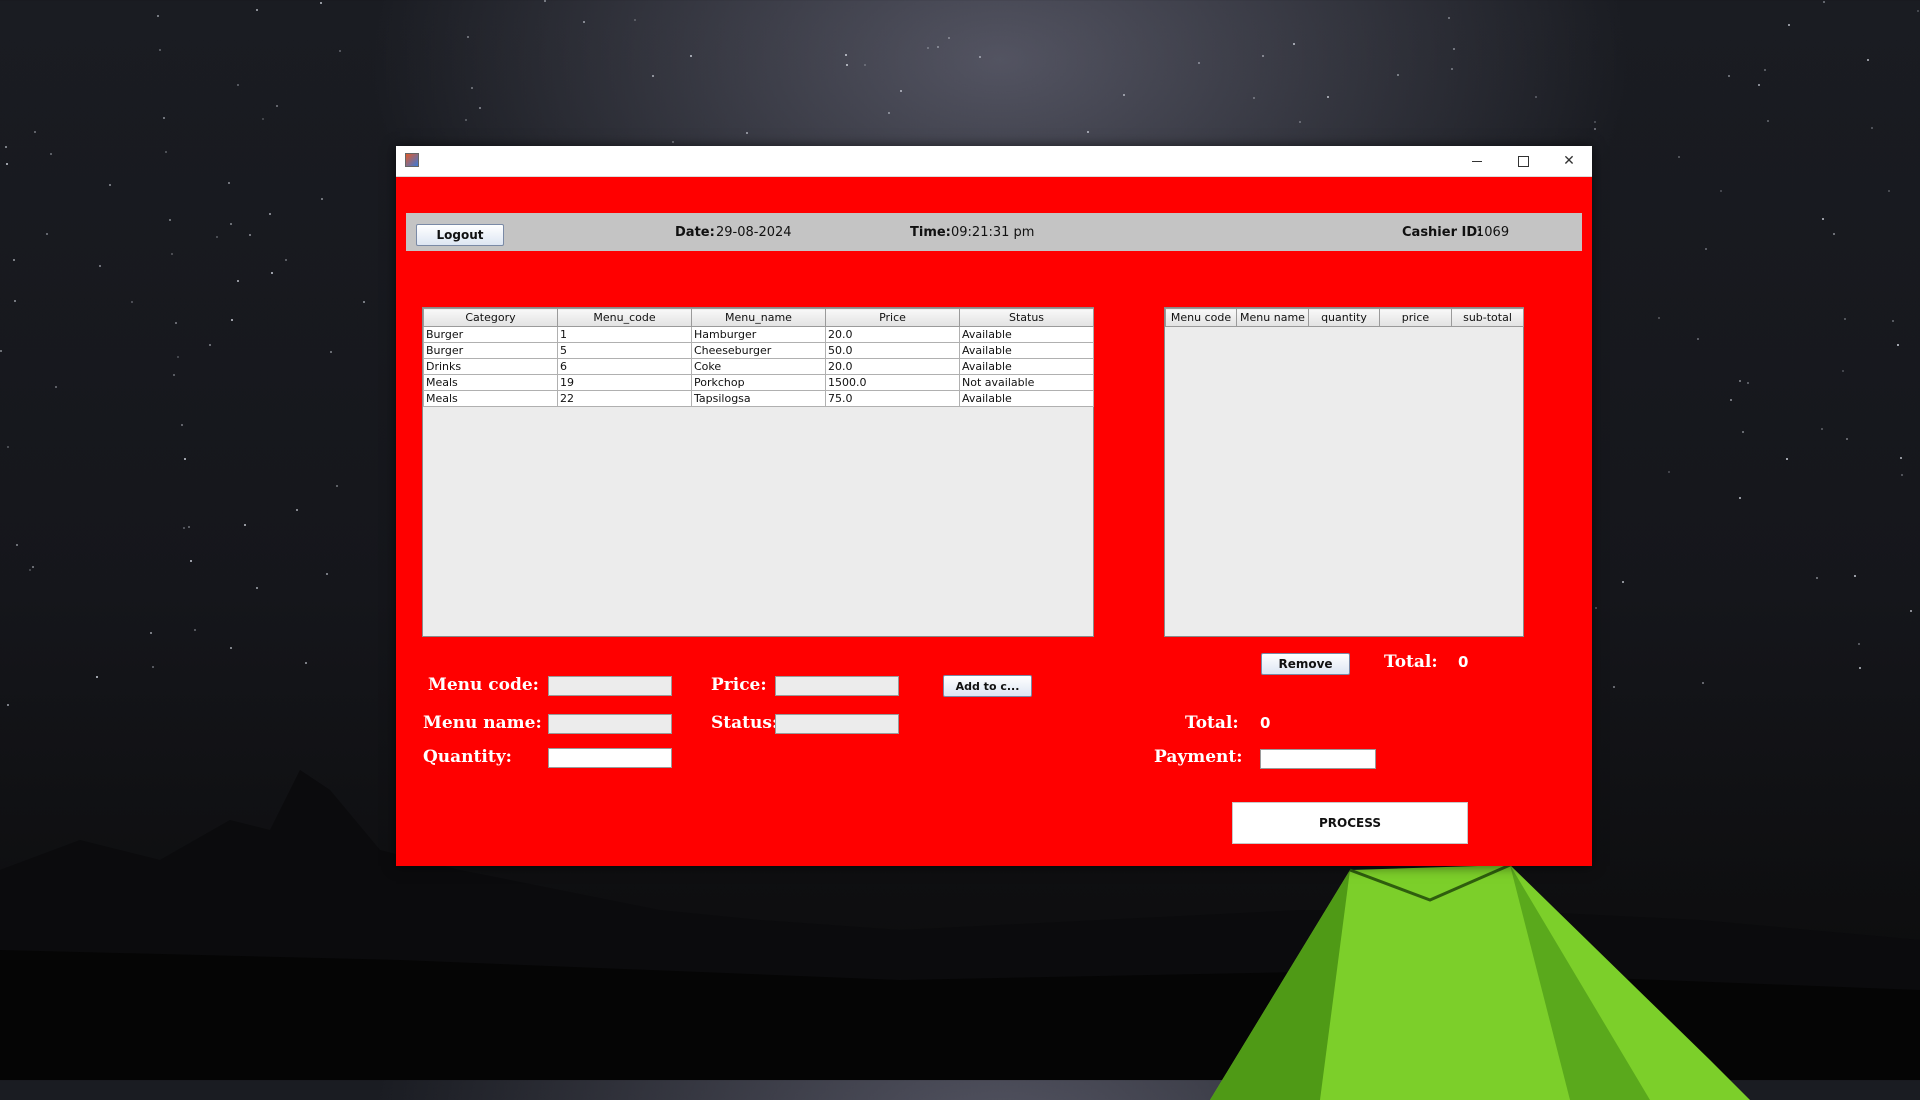 The height and width of the screenshot is (1100, 1920). What do you see at coordinates (1212, 723) in the screenshot?
I see `total-label: Total:` at bounding box center [1212, 723].